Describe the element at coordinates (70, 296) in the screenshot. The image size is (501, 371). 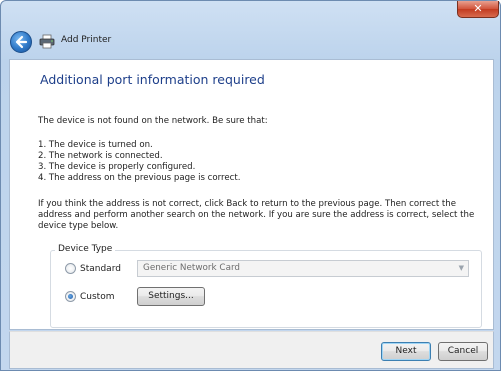
I see `custom-radio` at that location.